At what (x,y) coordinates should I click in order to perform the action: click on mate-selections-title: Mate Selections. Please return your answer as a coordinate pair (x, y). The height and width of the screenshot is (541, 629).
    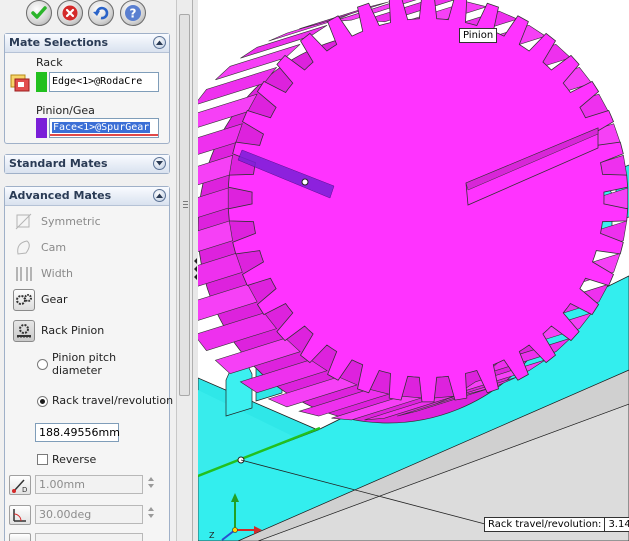
    Looking at the image, I should click on (59, 42).